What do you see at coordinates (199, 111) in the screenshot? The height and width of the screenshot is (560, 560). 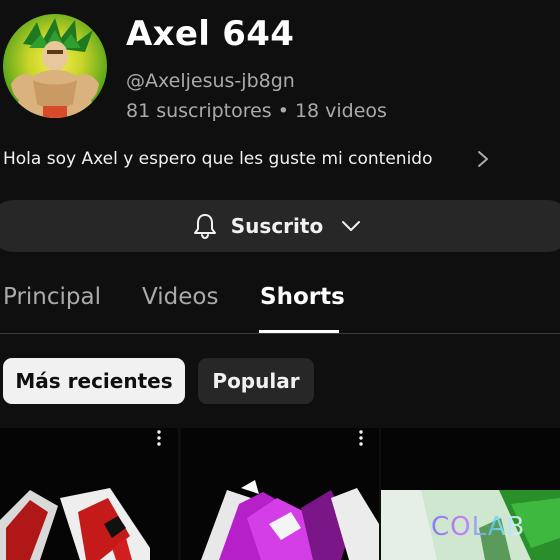 I see `subscriber-count: 81 suscriptores` at bounding box center [199, 111].